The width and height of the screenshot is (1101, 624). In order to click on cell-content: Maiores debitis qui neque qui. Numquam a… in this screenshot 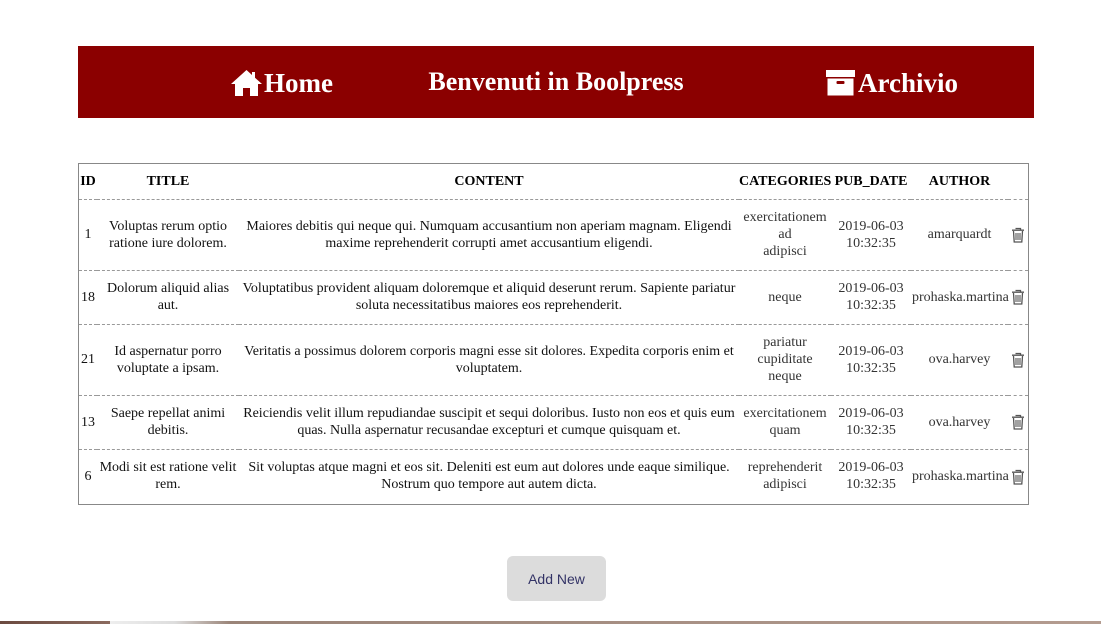, I will do `click(489, 235)`.